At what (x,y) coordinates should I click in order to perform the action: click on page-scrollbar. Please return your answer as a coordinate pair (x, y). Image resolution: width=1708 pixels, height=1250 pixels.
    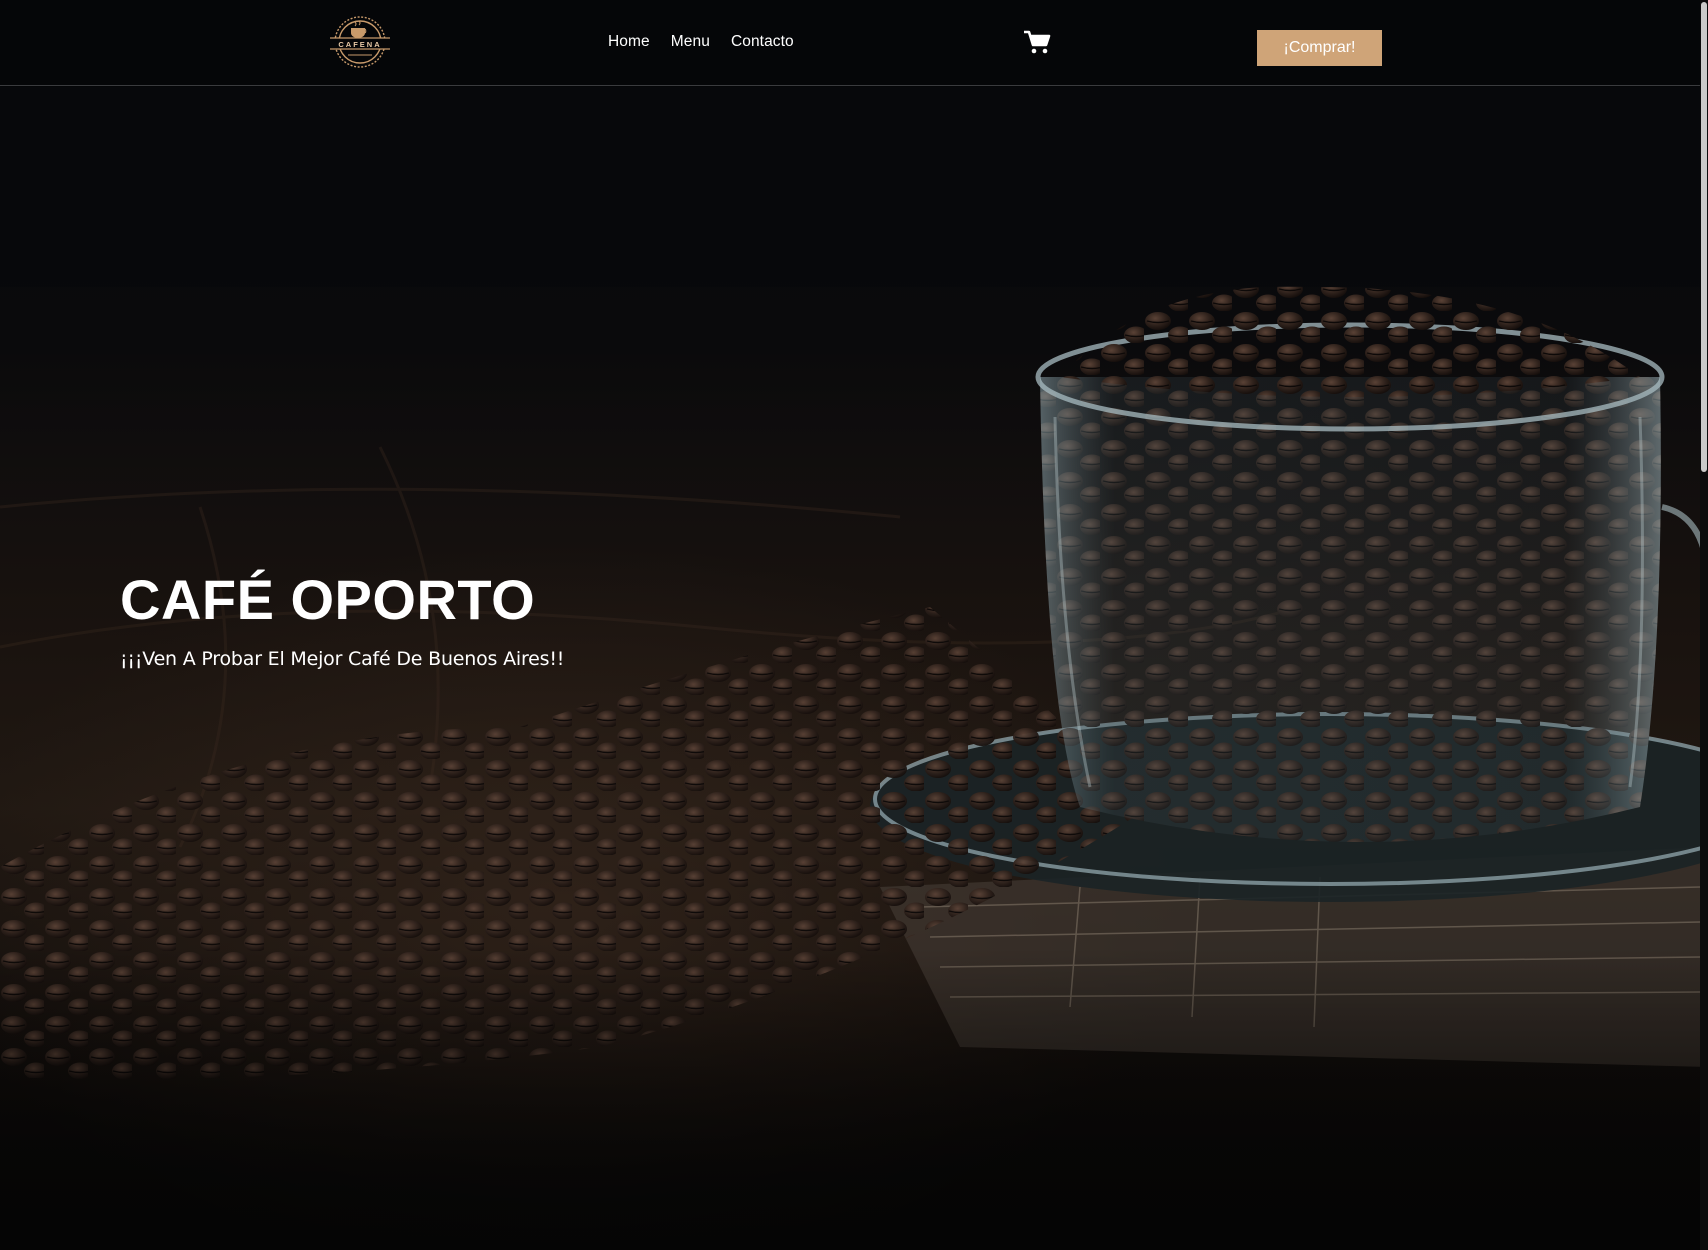
    Looking at the image, I should click on (1704, 625).